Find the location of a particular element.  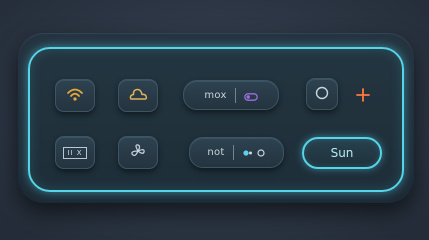

fan-icon is located at coordinates (138, 153).